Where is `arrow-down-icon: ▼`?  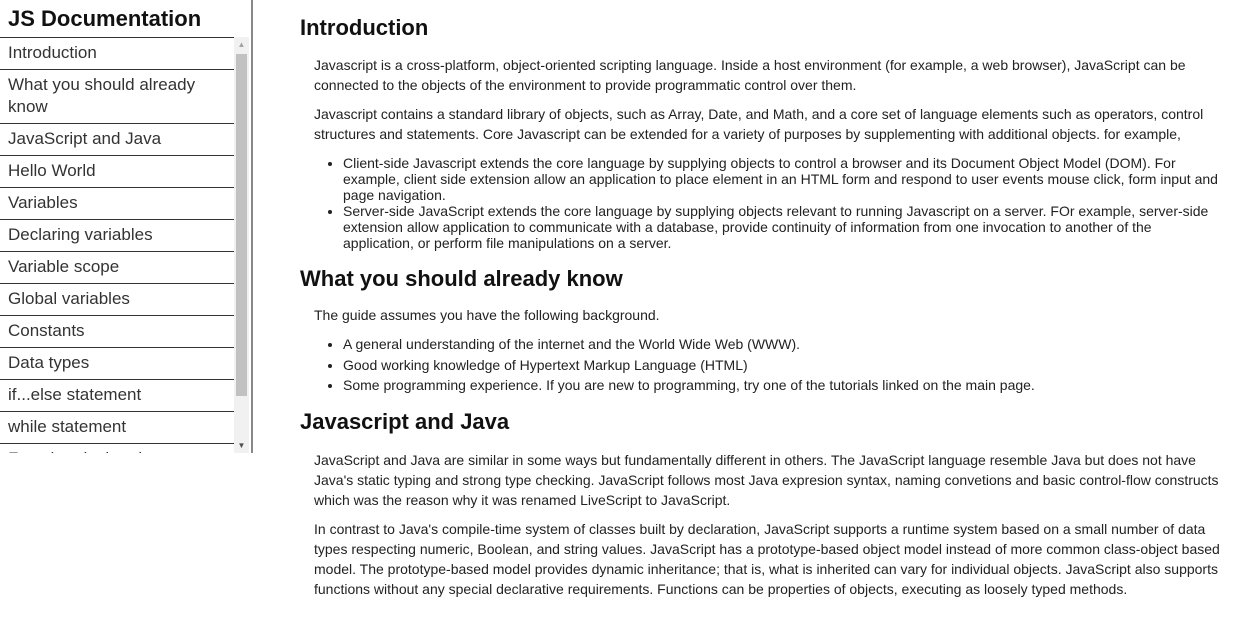 arrow-down-icon: ▼ is located at coordinates (241, 445).